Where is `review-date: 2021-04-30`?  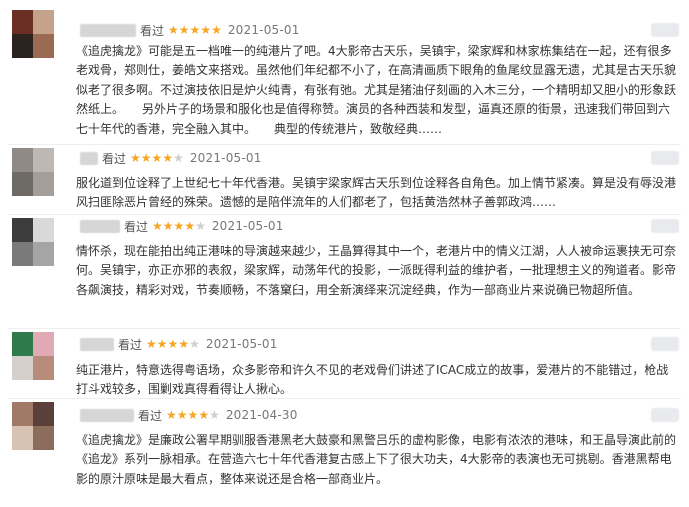 review-date: 2021-04-30 is located at coordinates (261, 415).